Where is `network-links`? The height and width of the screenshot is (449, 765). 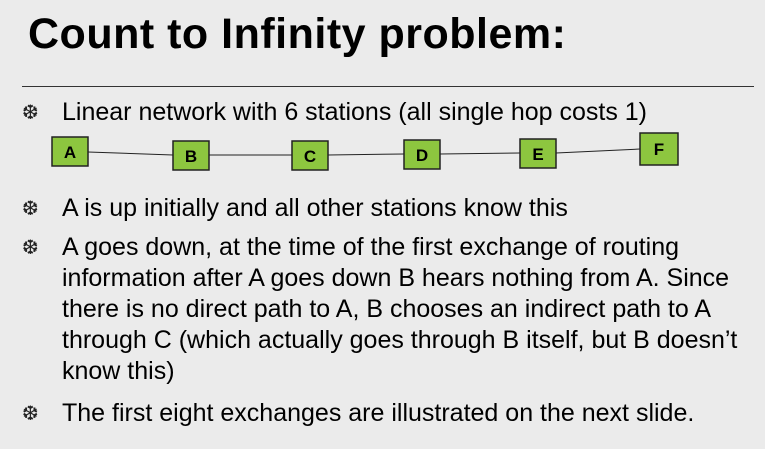 network-links is located at coordinates (364, 152).